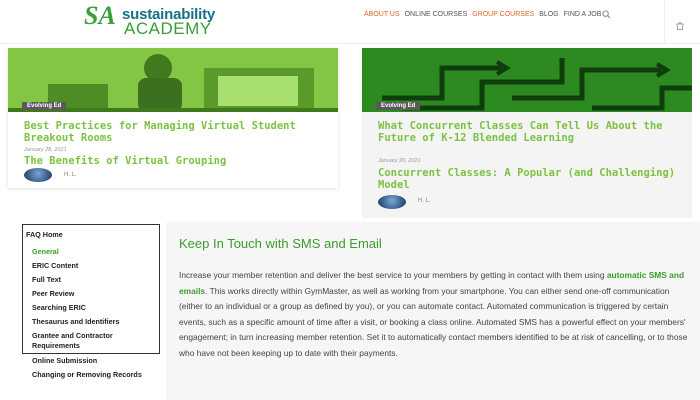  I want to click on faq-item-changing-records: Changing or Removing Records, so click(92, 375).